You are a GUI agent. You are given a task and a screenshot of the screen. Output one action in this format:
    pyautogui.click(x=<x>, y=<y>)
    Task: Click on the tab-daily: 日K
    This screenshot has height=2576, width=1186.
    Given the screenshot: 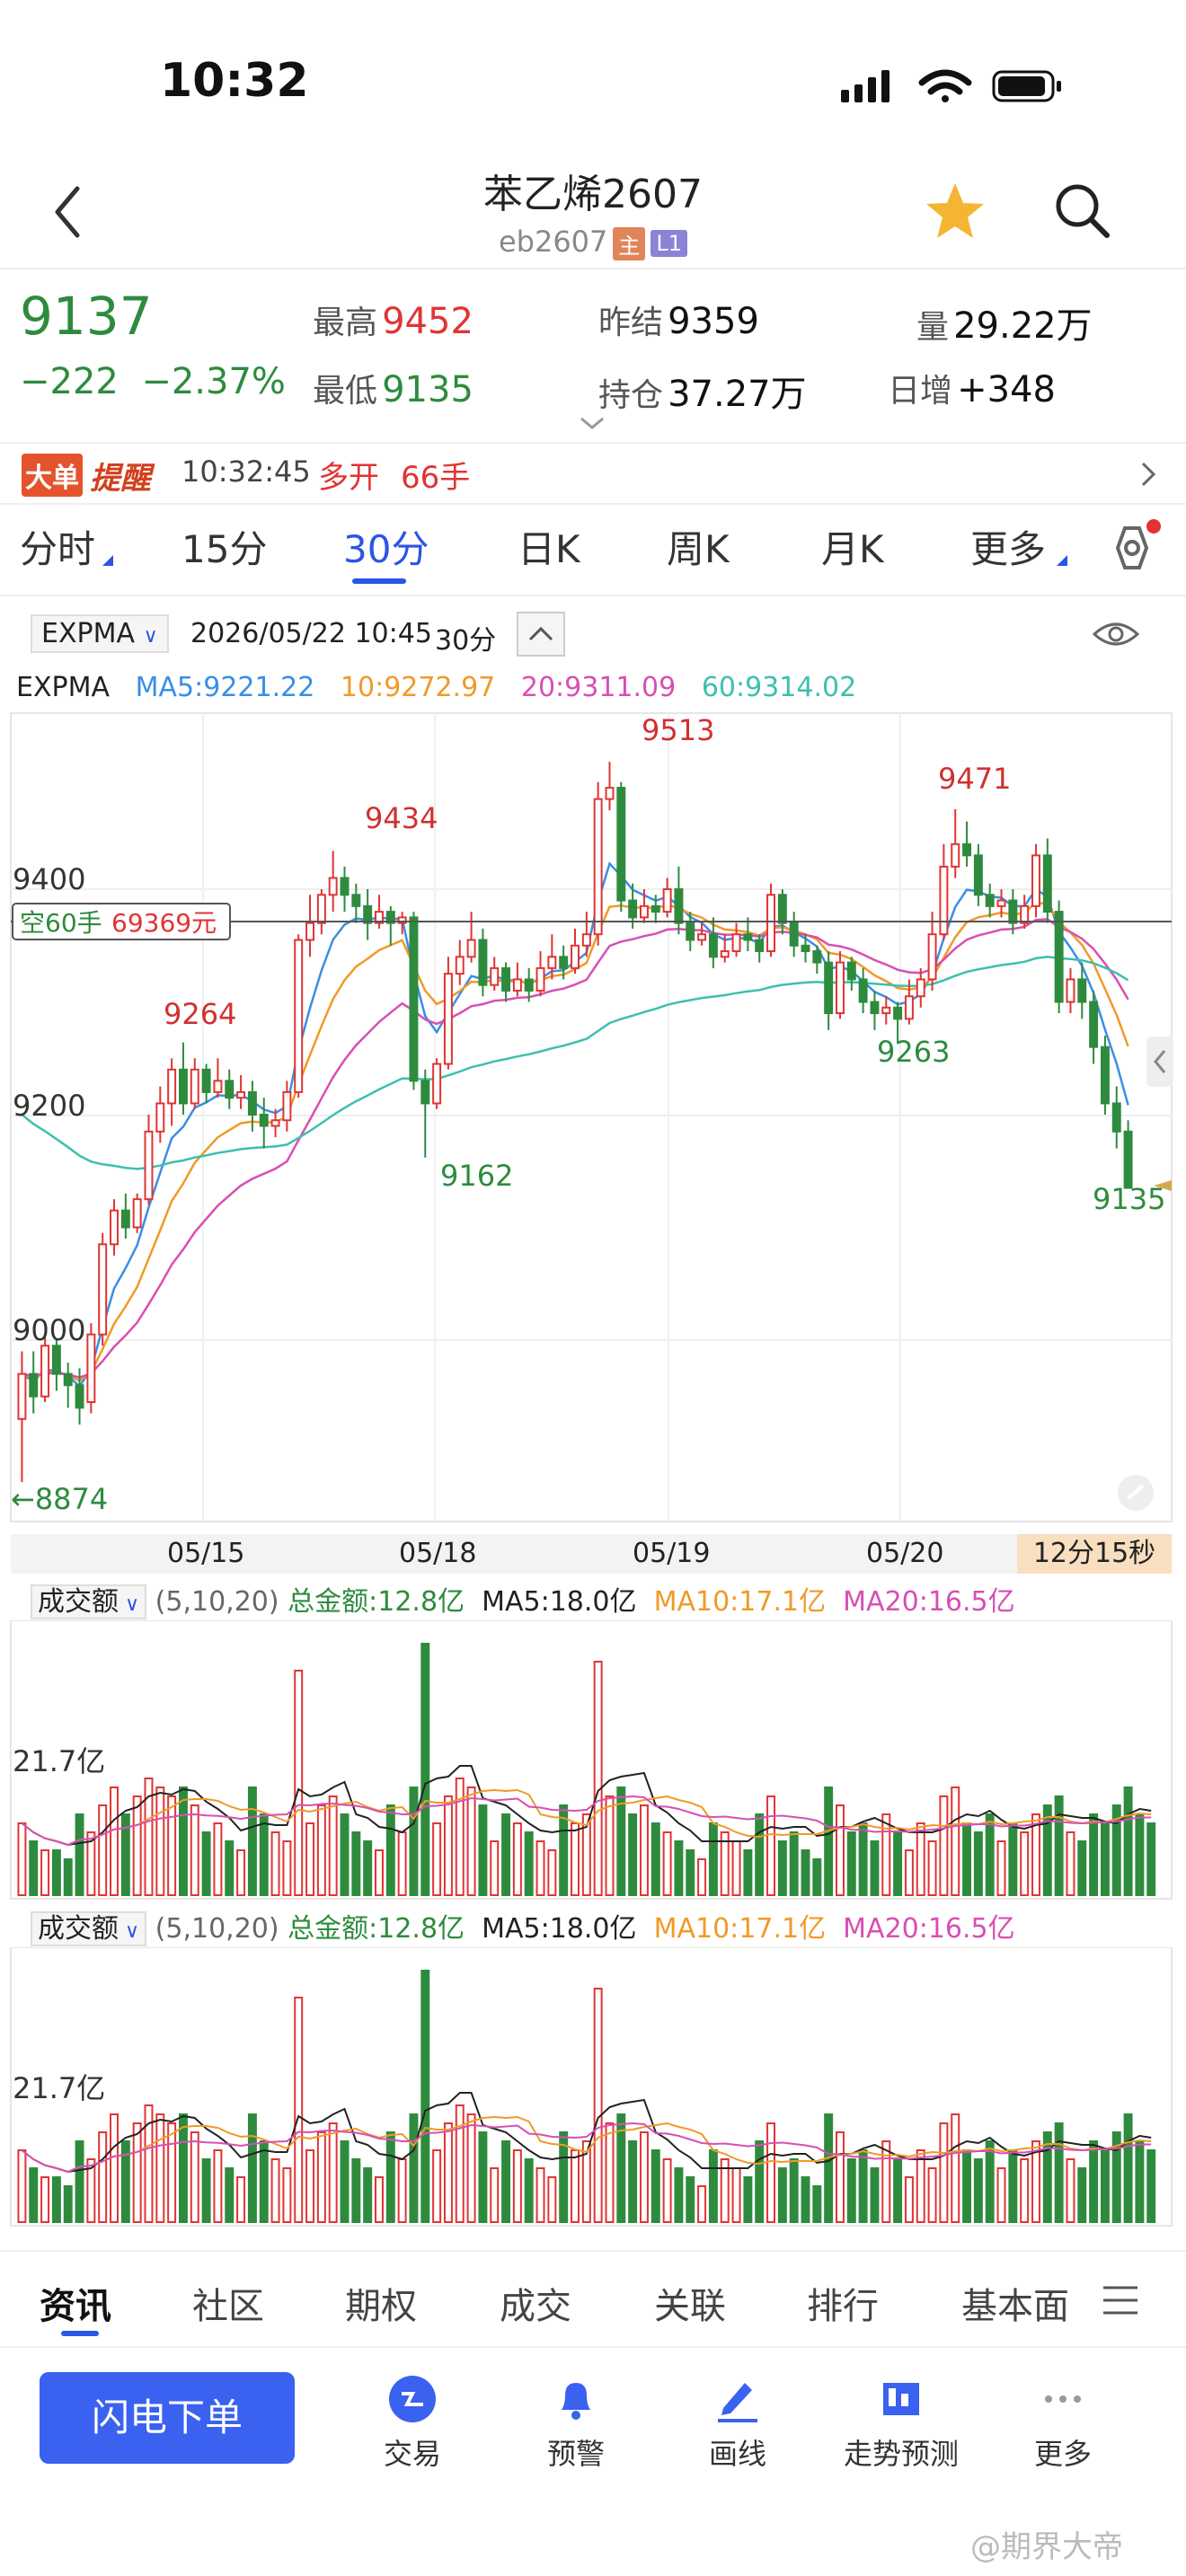 What is the action you would take?
    pyautogui.click(x=549, y=546)
    